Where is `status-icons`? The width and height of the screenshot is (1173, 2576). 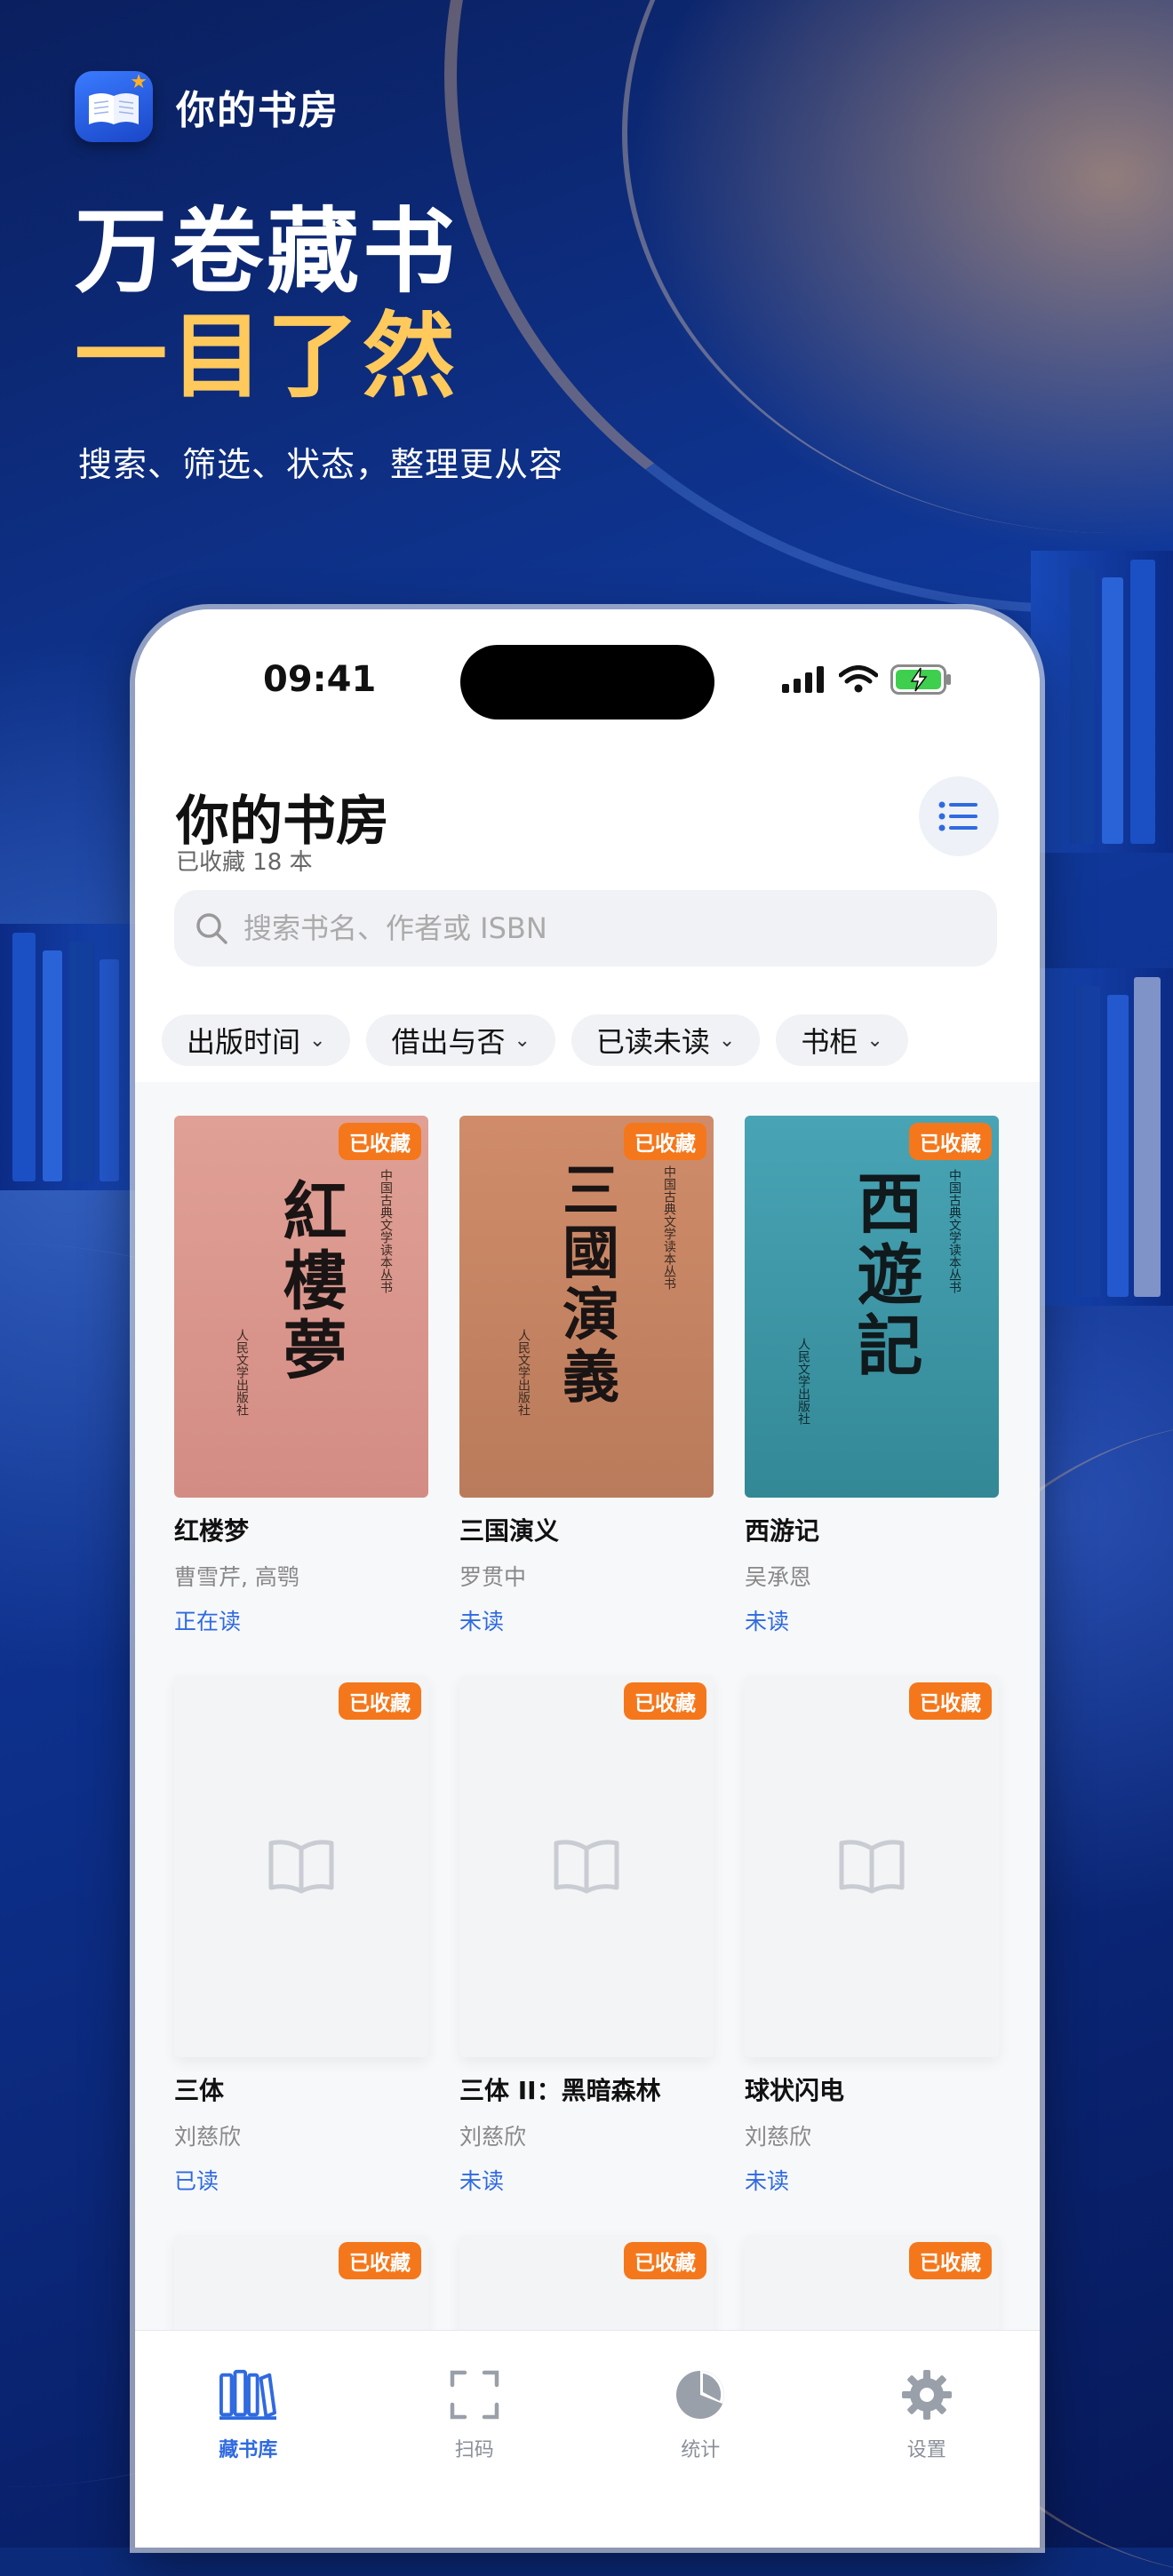 status-icons is located at coordinates (868, 679).